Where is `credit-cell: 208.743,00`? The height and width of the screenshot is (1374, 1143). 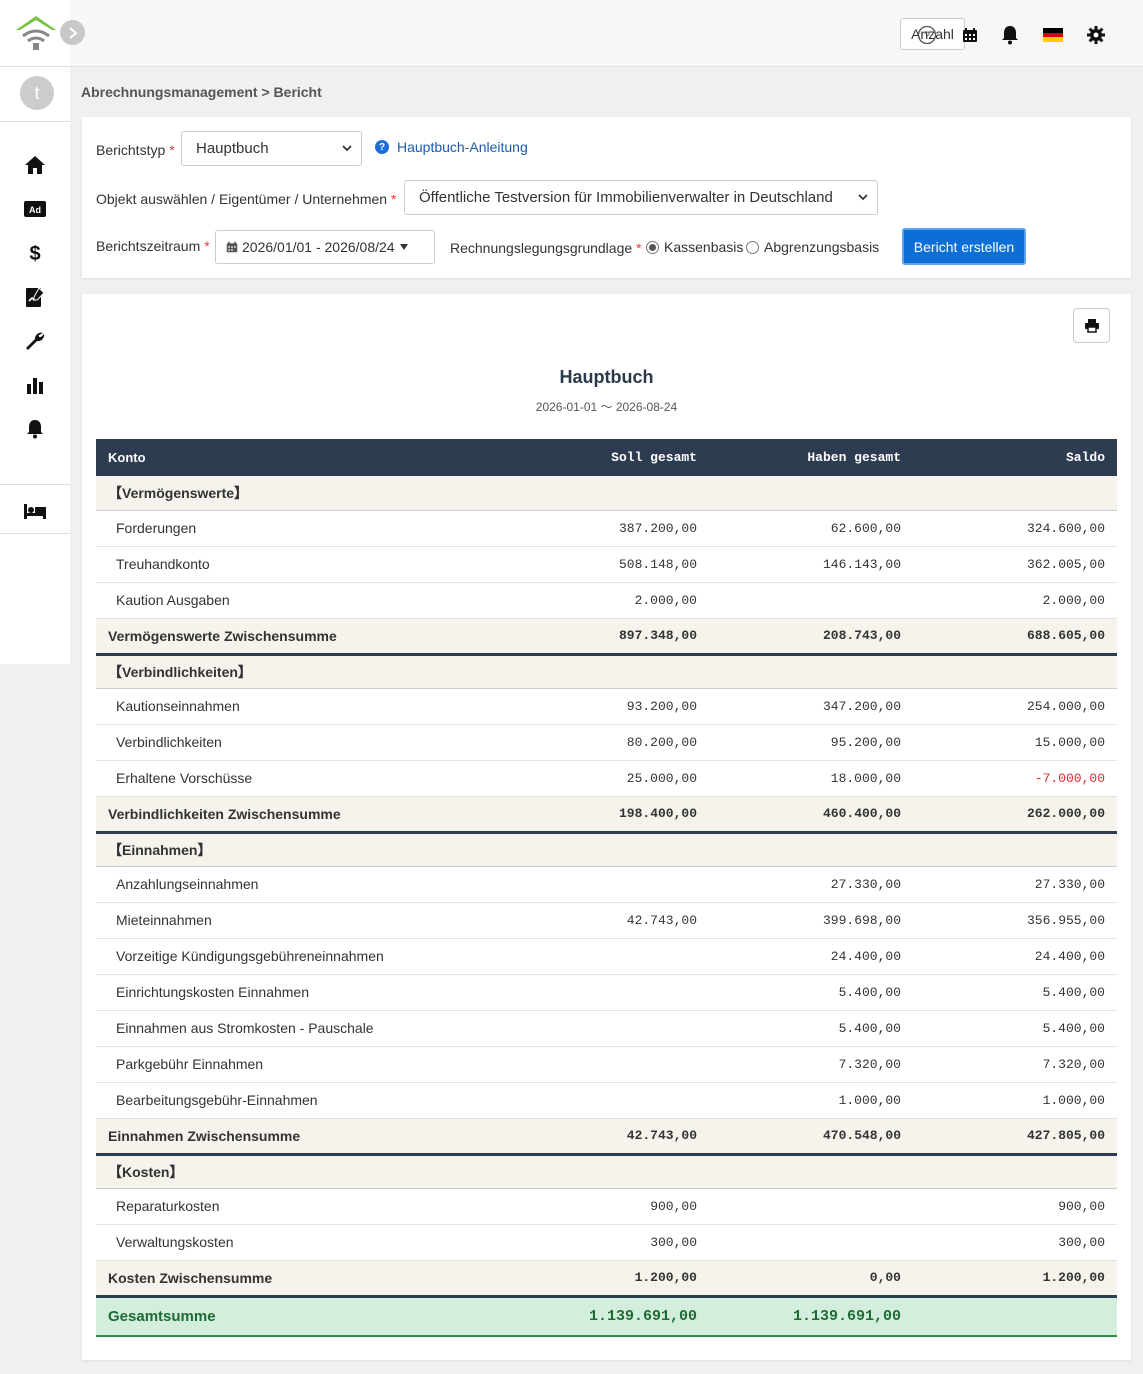
credit-cell: 208.743,00 is located at coordinates (811, 637).